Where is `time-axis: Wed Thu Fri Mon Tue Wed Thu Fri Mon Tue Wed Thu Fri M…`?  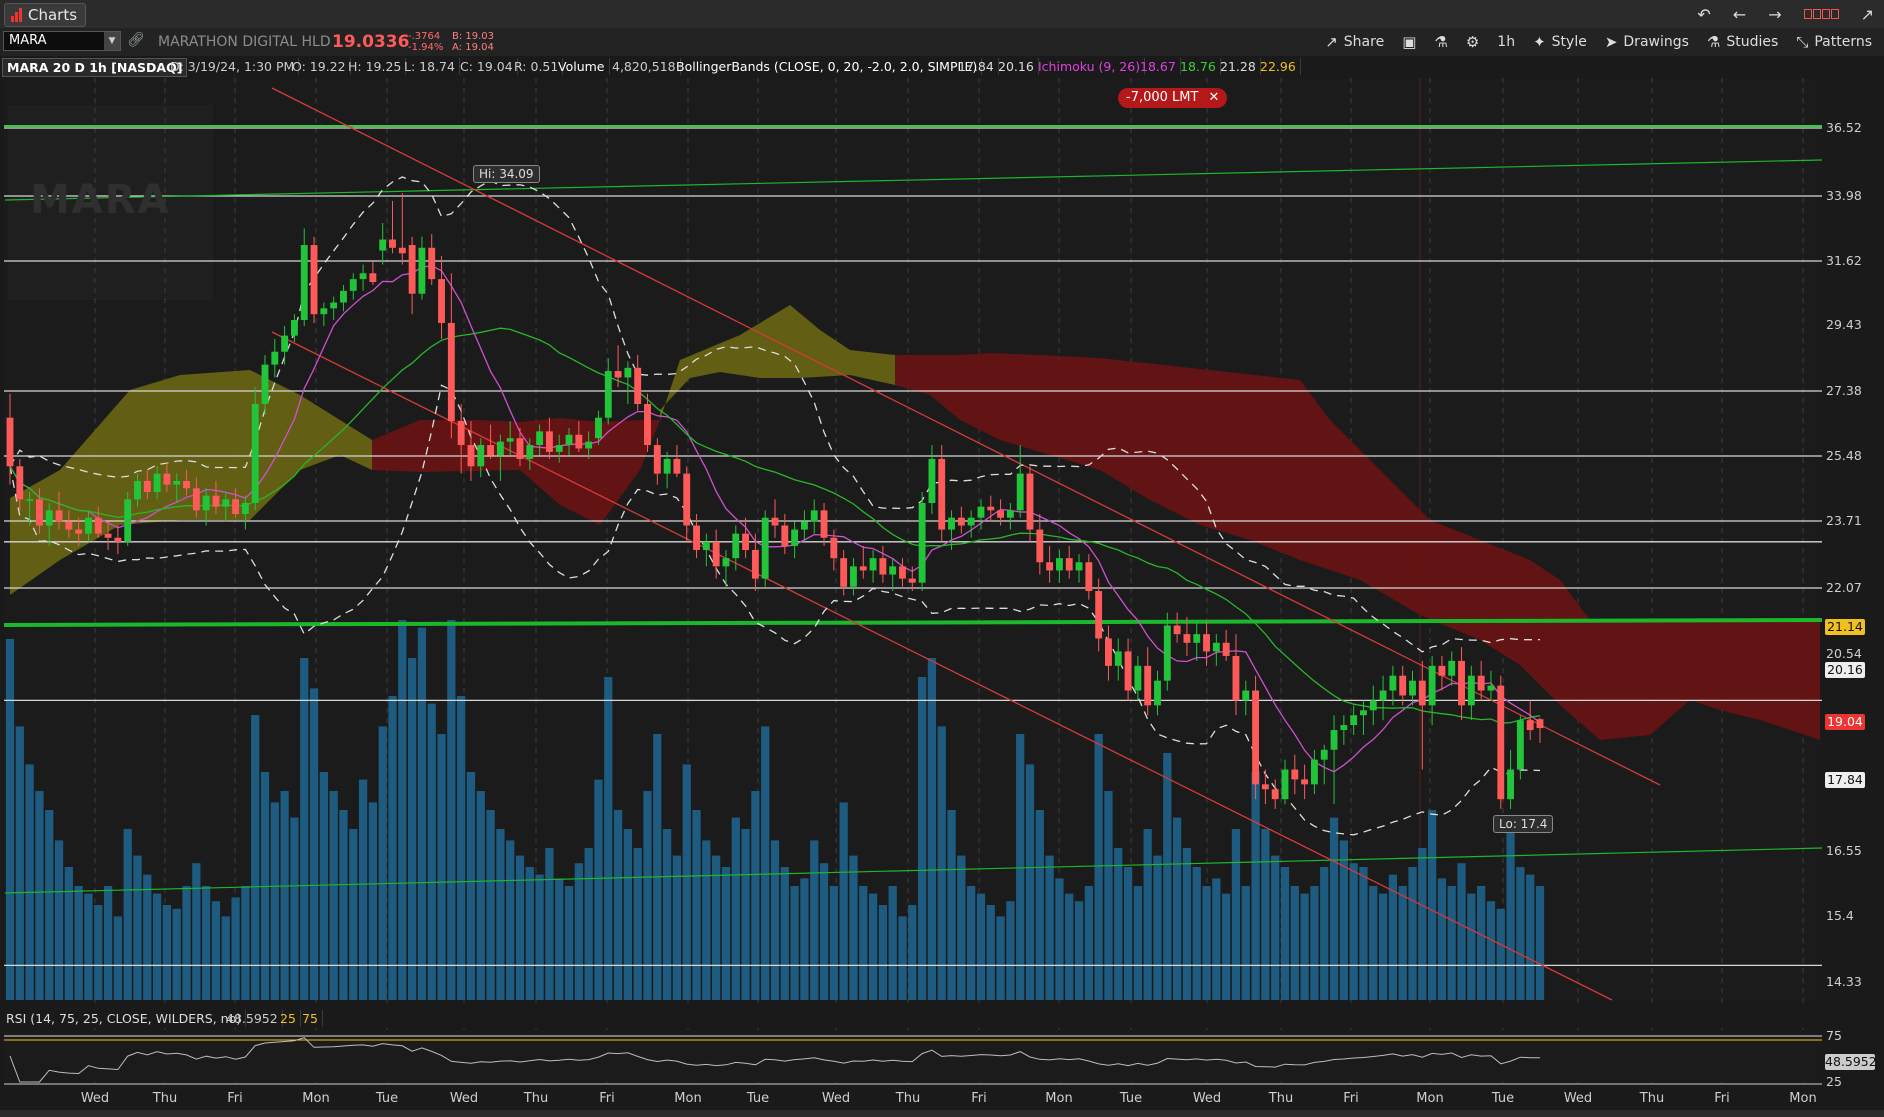
time-axis: Wed Thu Fri Mon Tue Wed Thu Fri Mon Tue Wed Thu Fri M… is located at coordinates (942, 1099).